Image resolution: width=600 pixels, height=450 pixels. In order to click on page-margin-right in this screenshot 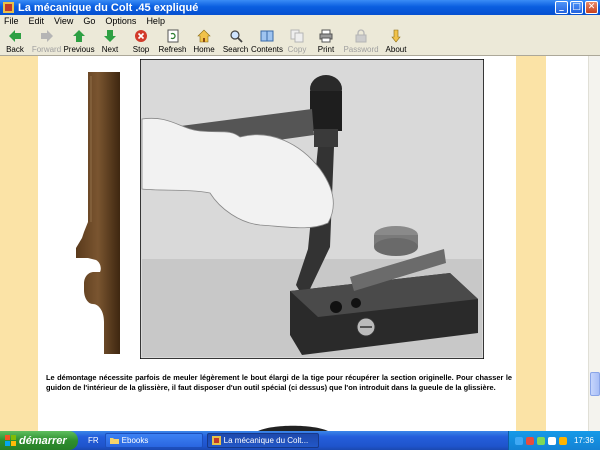, I will do `click(531, 243)`.